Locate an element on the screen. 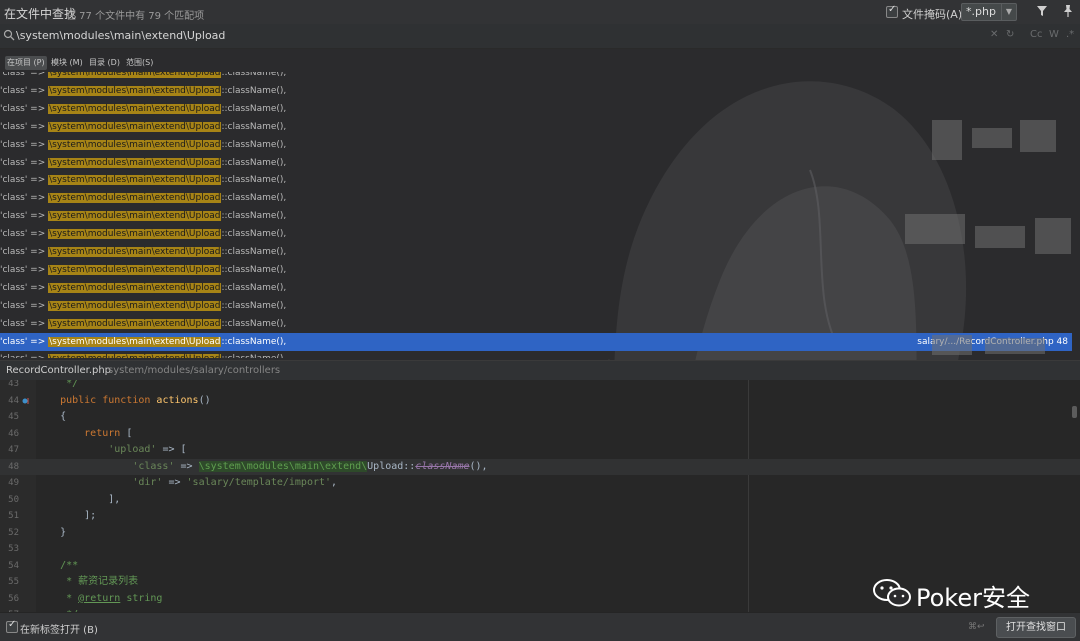 This screenshot has width=1080, height=641. file-mask-select: *.php ▼ is located at coordinates (989, 12).